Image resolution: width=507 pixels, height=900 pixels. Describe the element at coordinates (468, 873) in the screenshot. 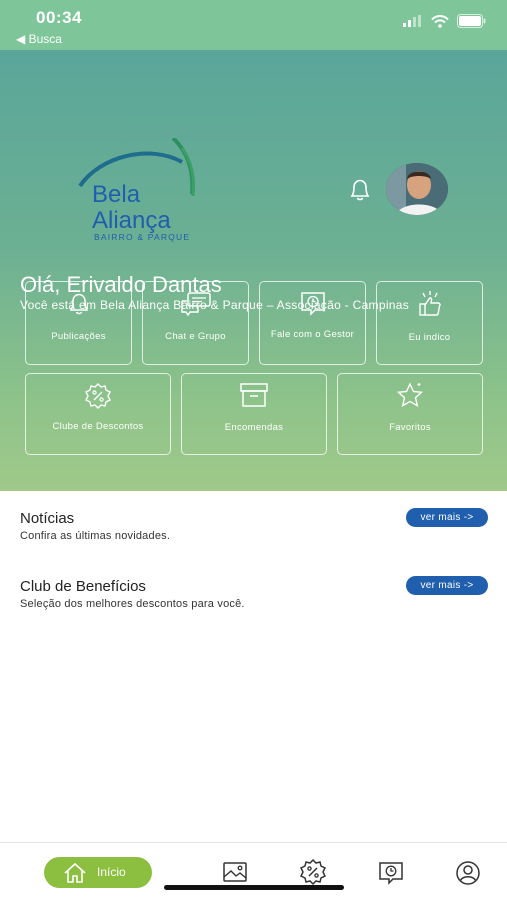

I see `user-profile-icon` at that location.